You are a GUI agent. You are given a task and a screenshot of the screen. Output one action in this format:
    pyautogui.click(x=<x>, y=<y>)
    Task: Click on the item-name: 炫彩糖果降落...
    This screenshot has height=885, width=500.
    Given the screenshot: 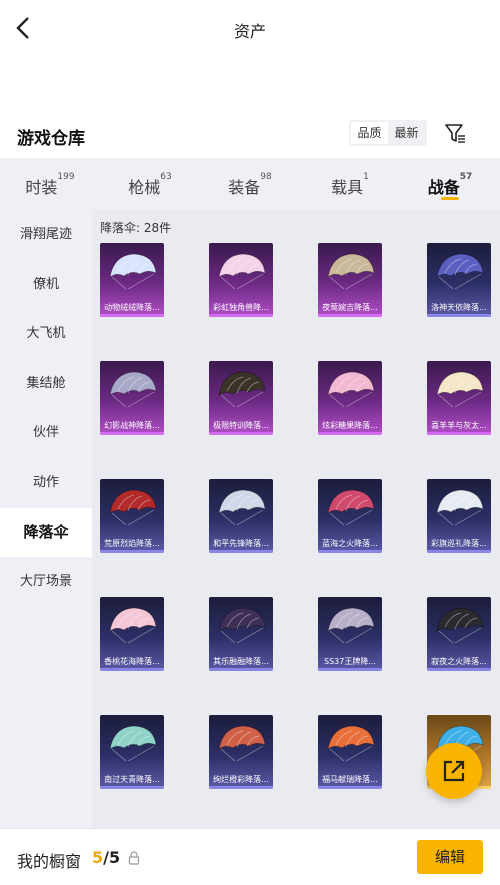 What is the action you would take?
    pyautogui.click(x=350, y=425)
    